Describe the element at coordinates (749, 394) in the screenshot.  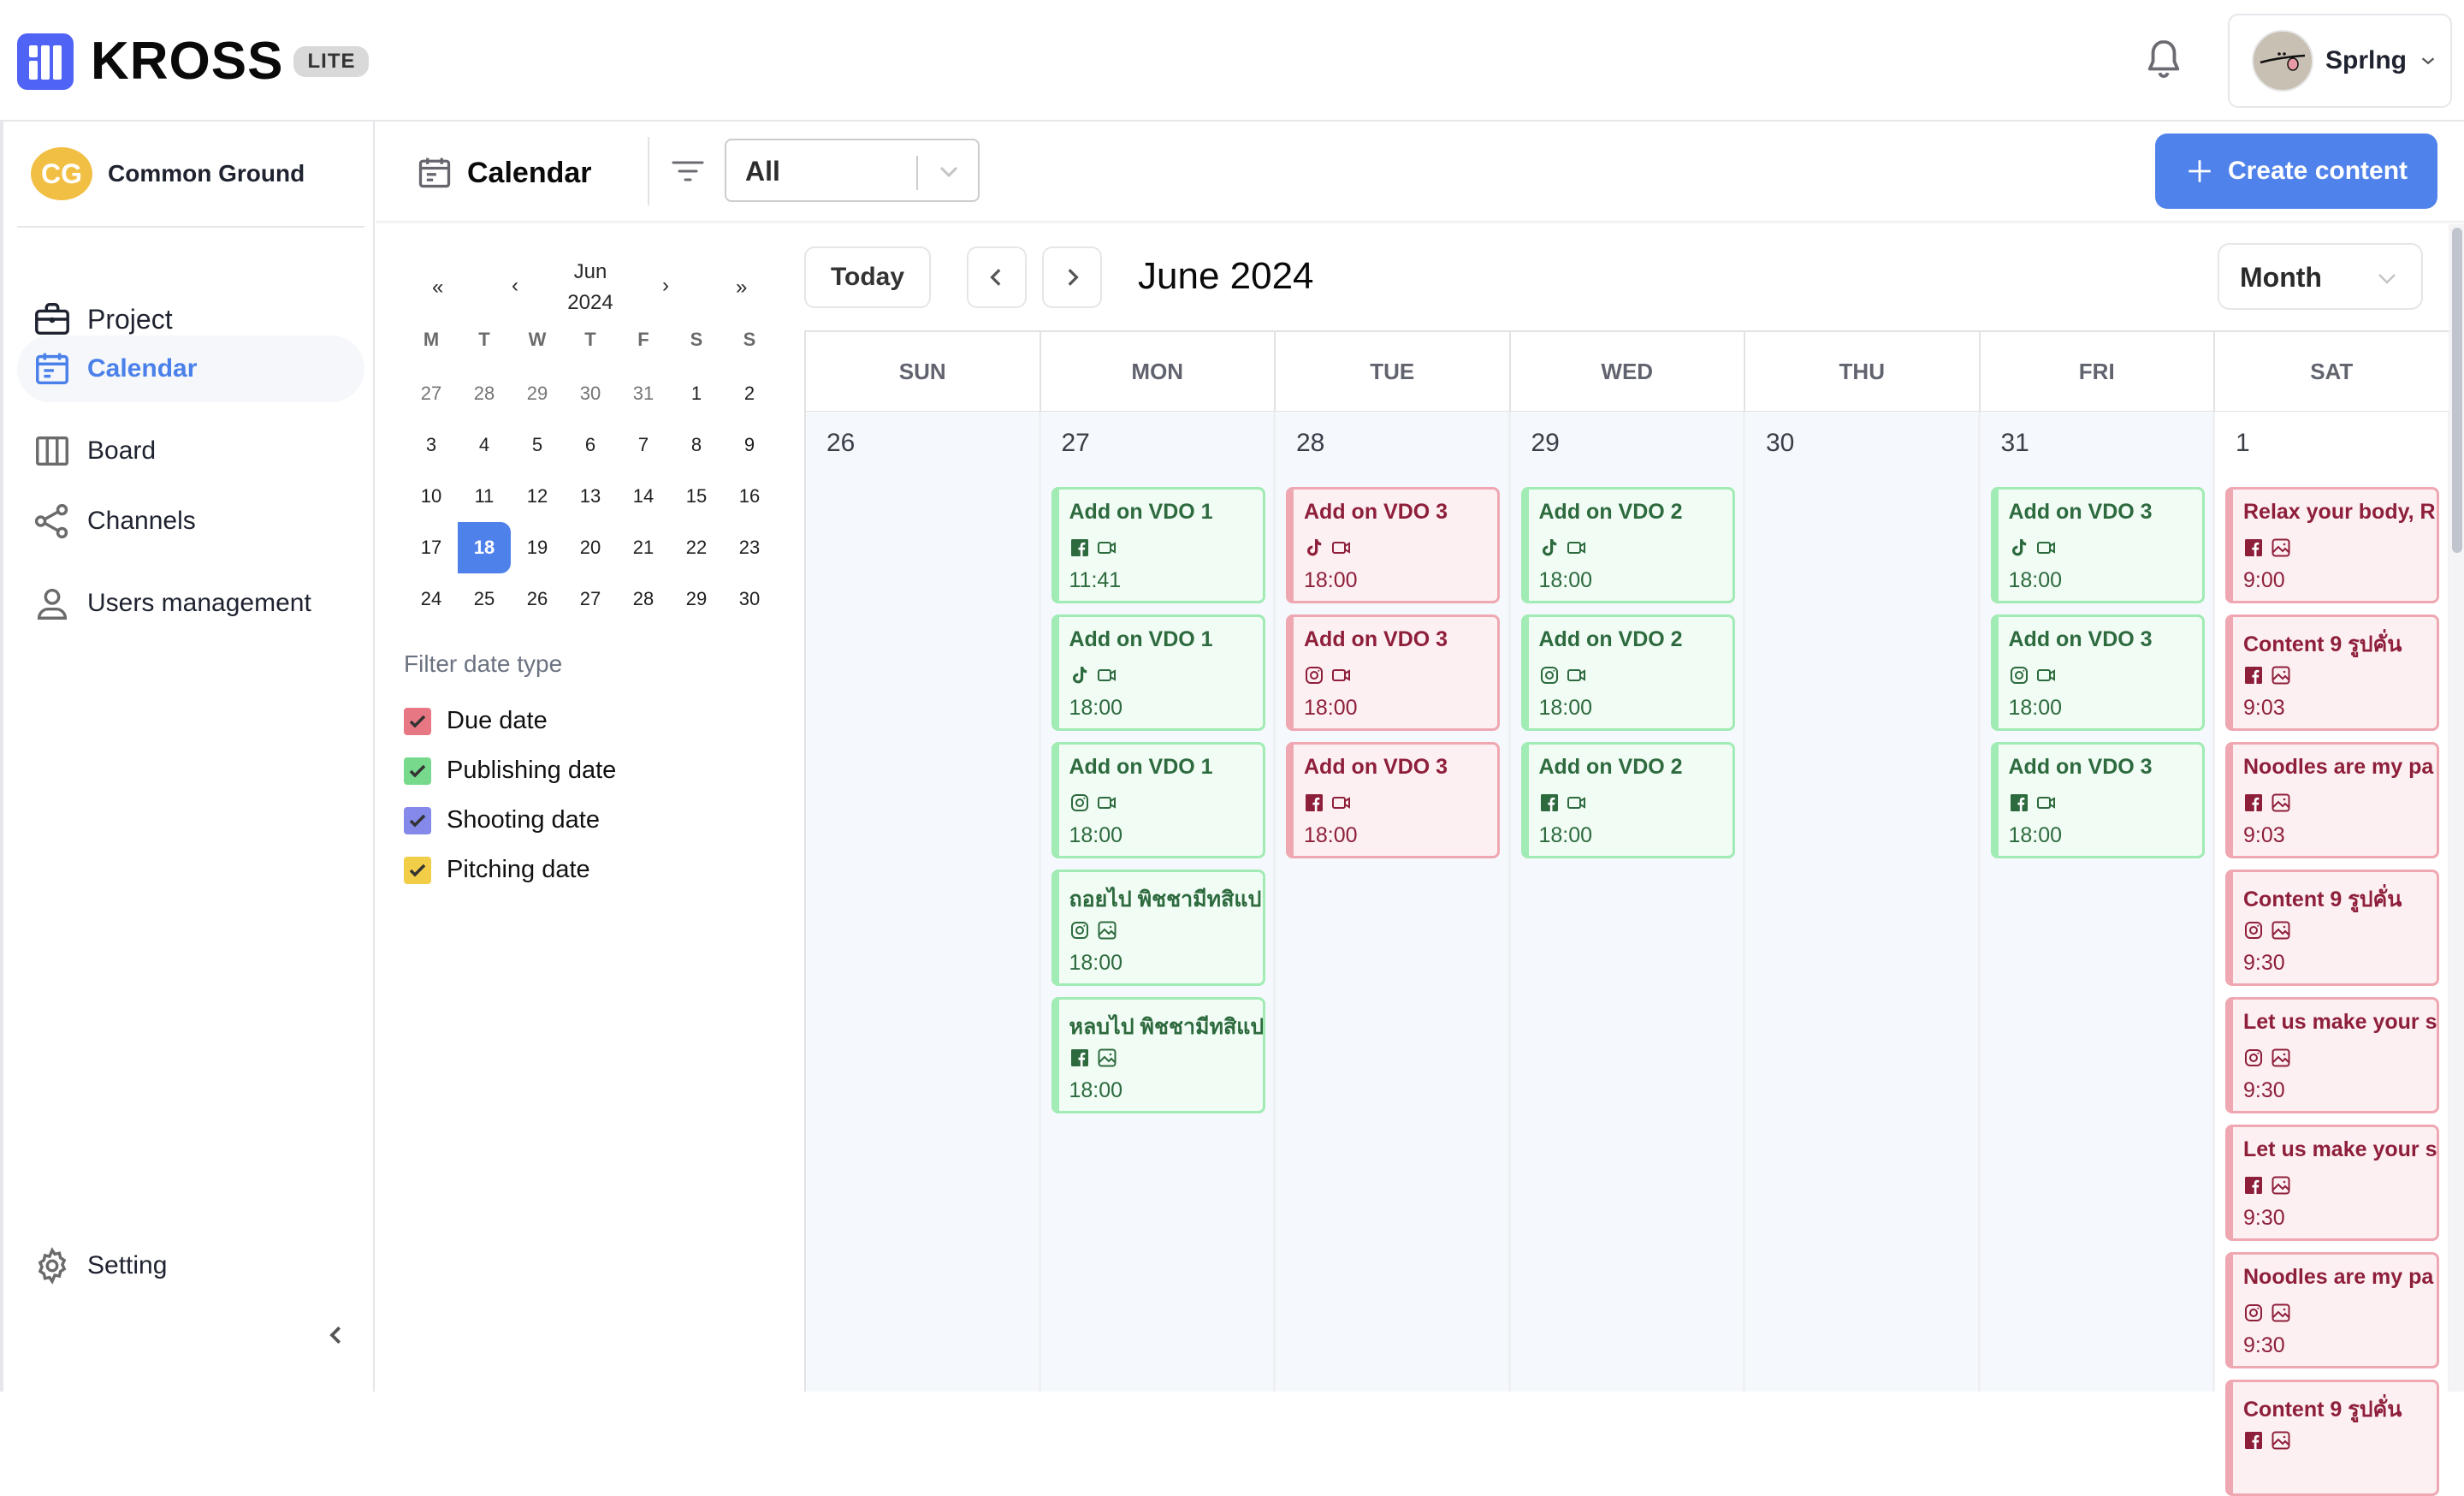
I see `mini-day: 2` at that location.